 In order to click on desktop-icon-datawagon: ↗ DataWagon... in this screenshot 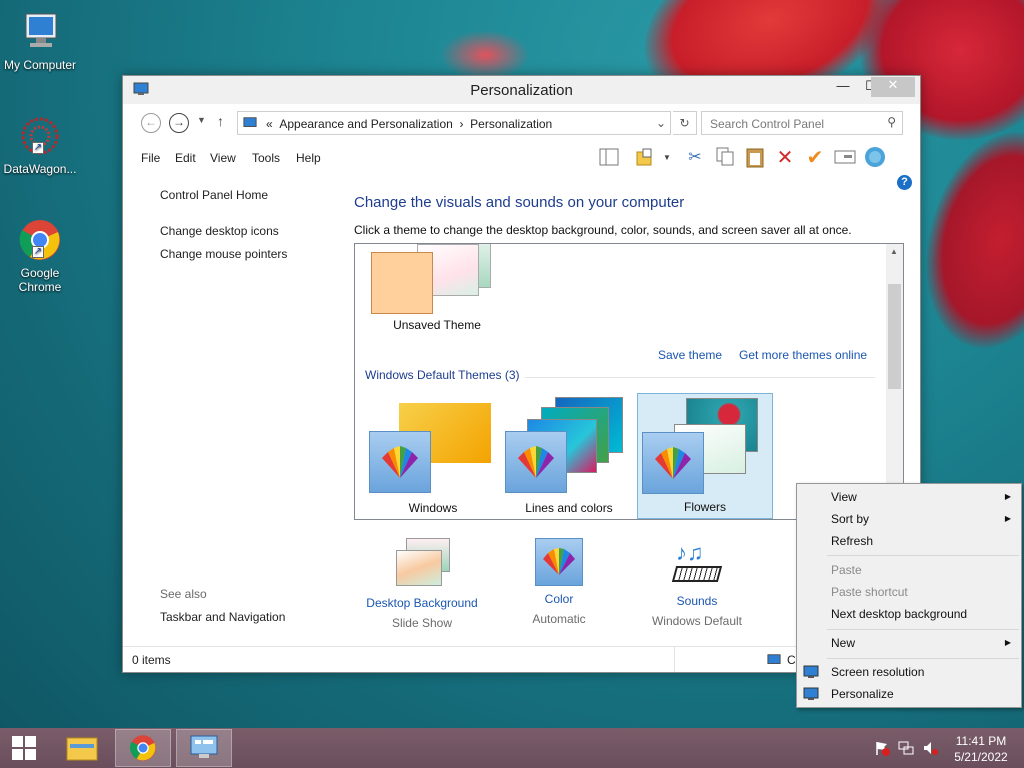, I will do `click(40, 144)`.